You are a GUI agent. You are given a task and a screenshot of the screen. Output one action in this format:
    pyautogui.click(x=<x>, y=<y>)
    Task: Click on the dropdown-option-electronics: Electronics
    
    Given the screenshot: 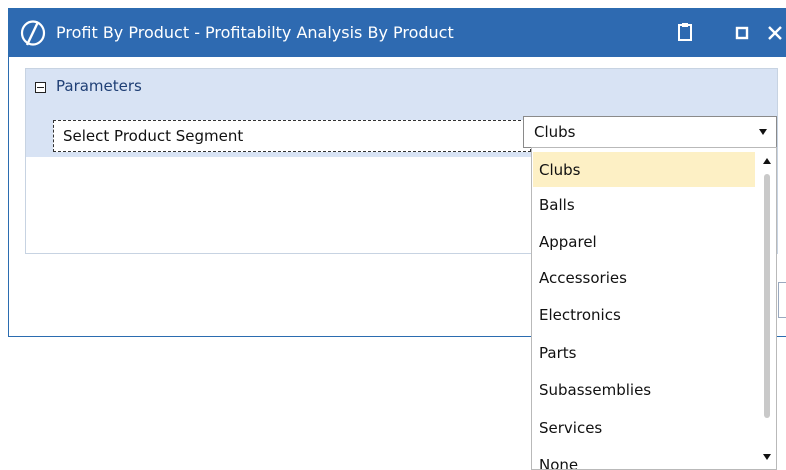 What is the action you would take?
    pyautogui.click(x=644, y=314)
    